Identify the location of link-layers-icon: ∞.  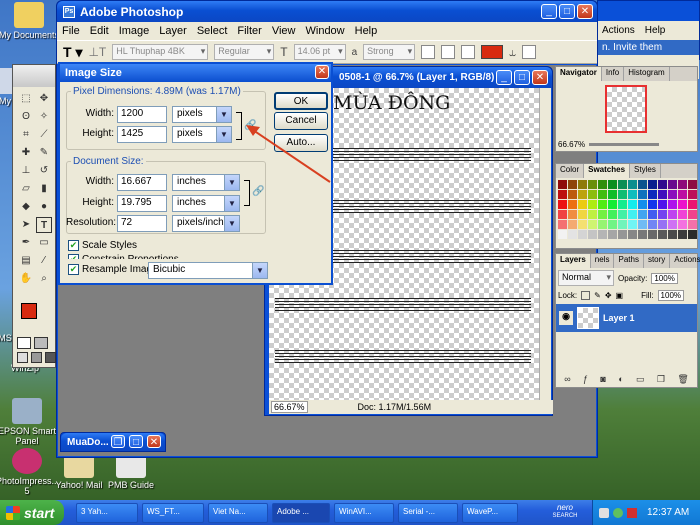
(567, 379).